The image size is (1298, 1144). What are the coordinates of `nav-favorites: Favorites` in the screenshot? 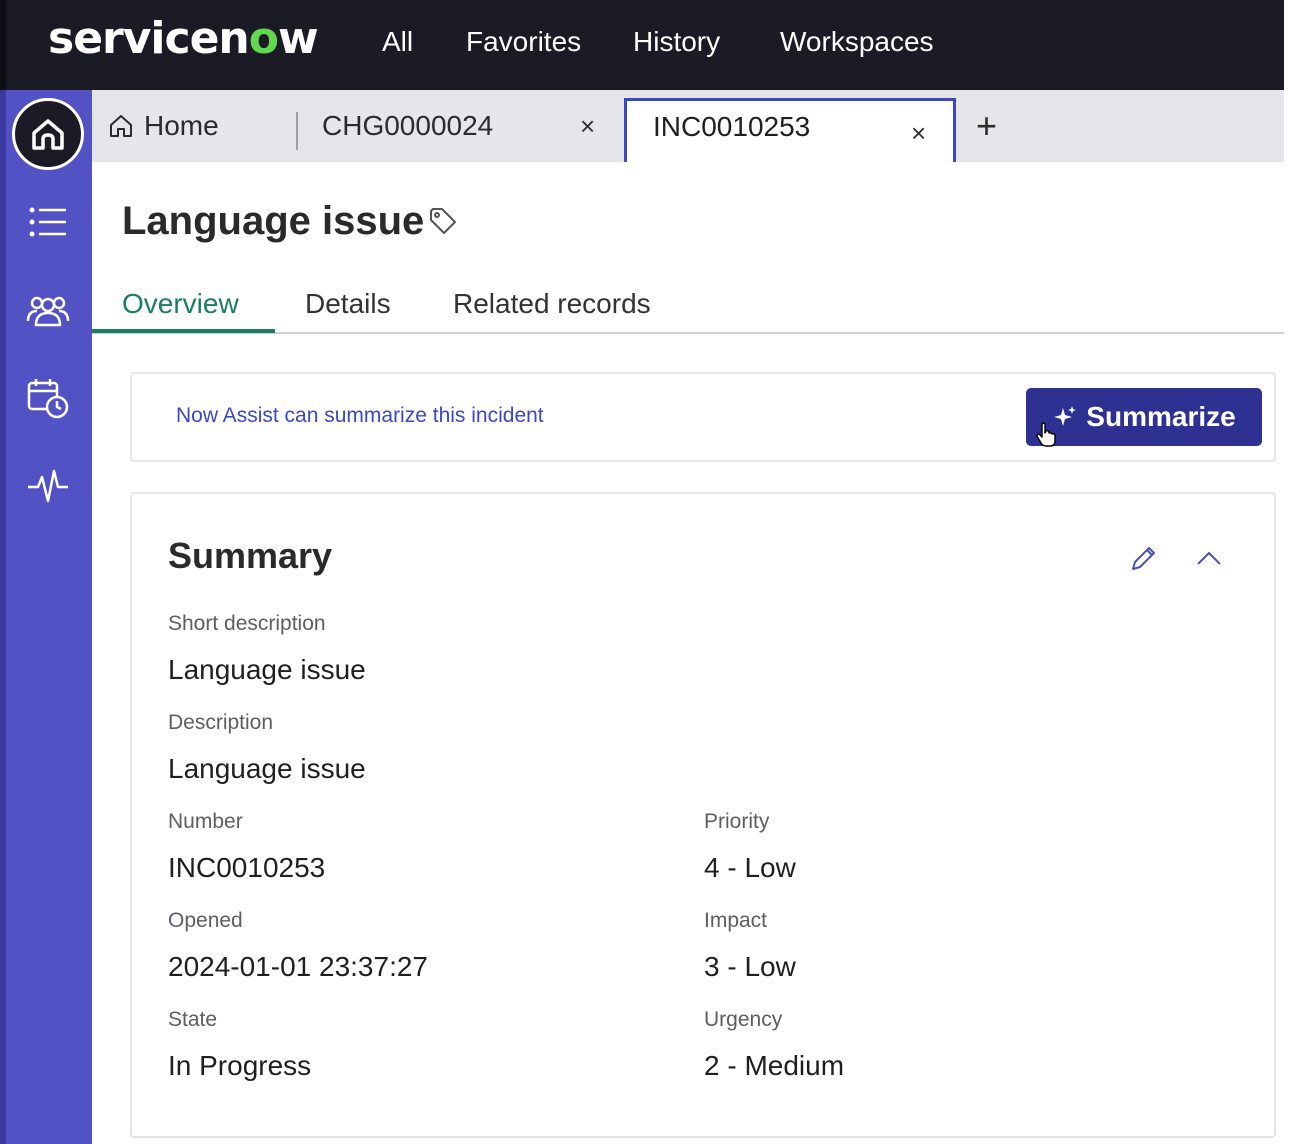 It's located at (523, 42).